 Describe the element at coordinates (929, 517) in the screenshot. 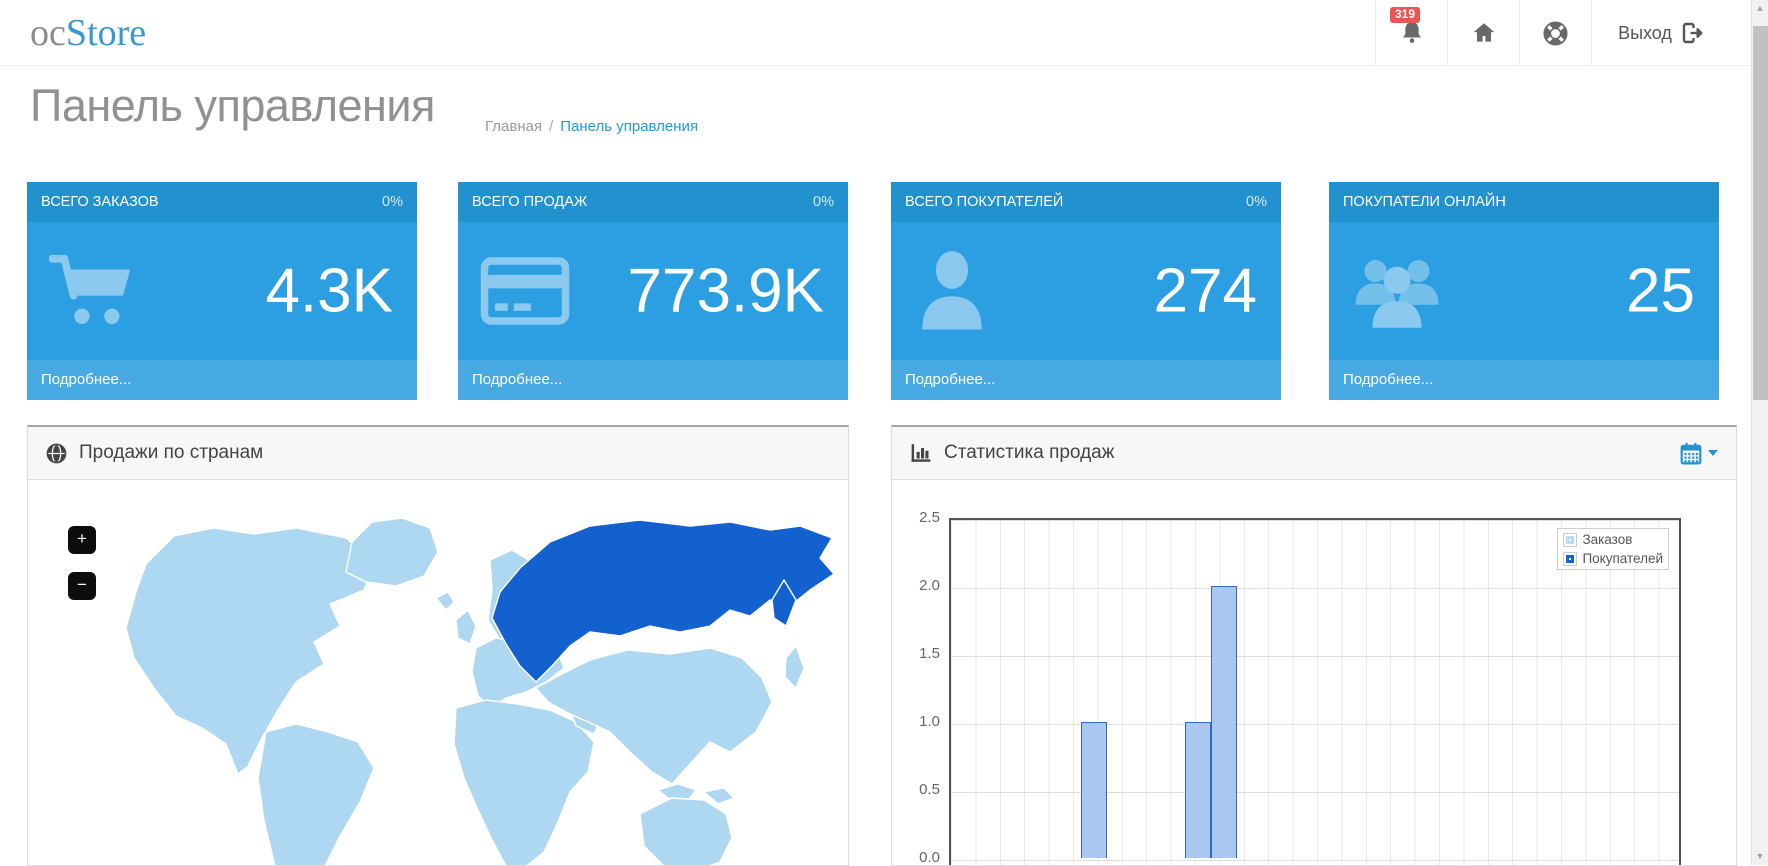

I see `y-tick-label: 2.5` at that location.